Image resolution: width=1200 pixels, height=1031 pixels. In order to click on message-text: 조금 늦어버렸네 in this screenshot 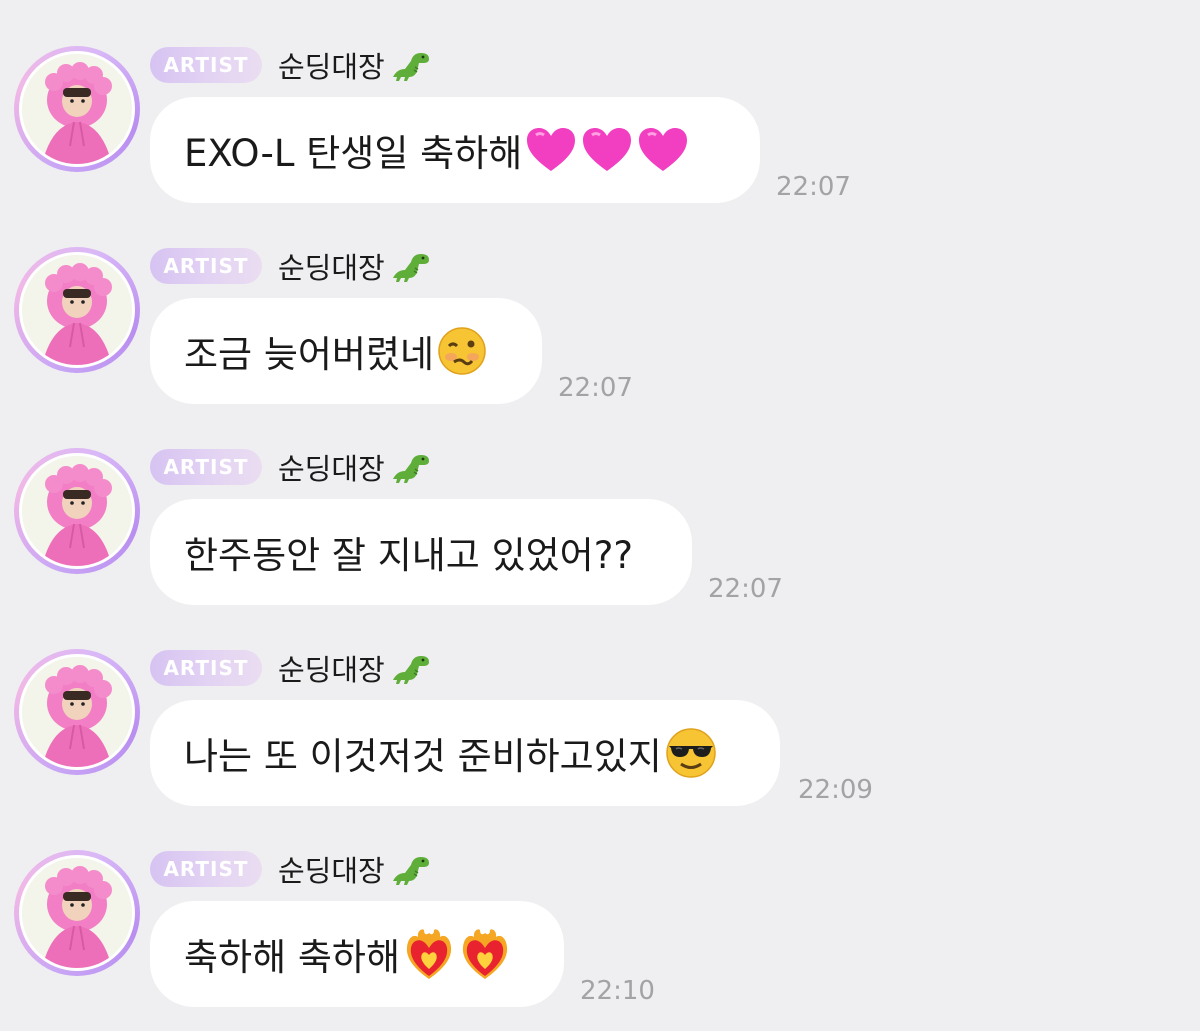, I will do `click(309, 354)`.